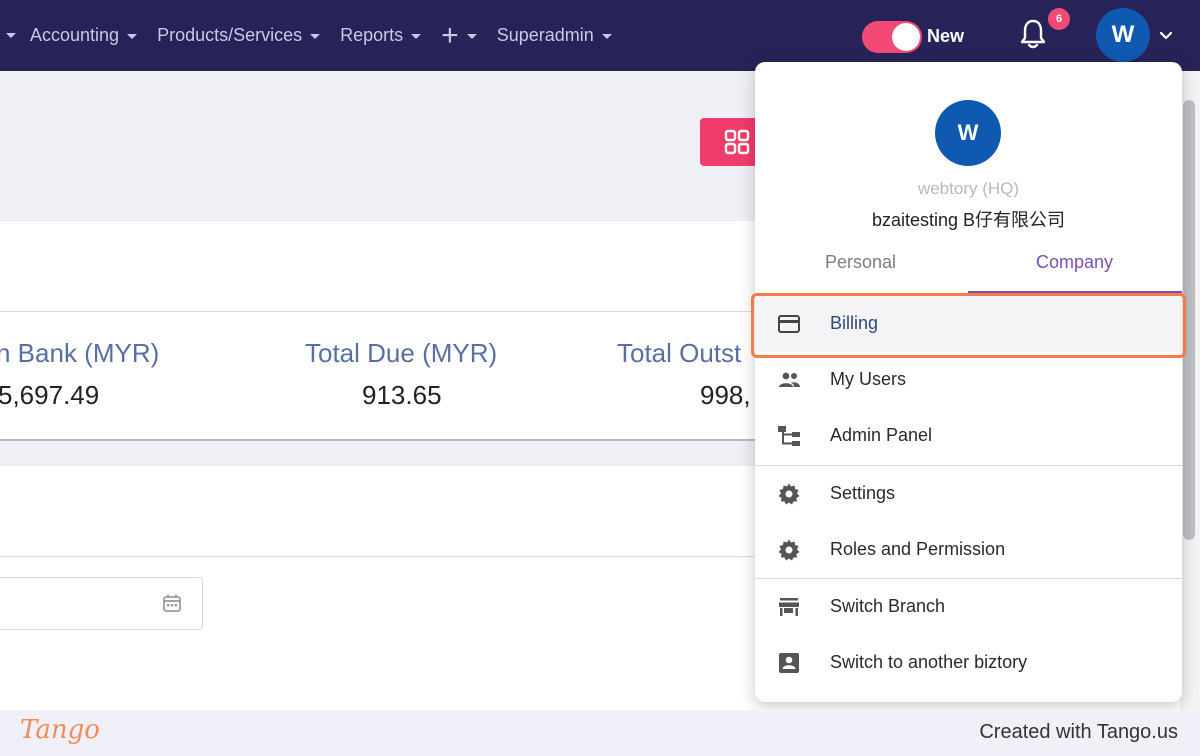 The image size is (1200, 756). What do you see at coordinates (789, 436) in the screenshot?
I see `hierarchy-icon` at bounding box center [789, 436].